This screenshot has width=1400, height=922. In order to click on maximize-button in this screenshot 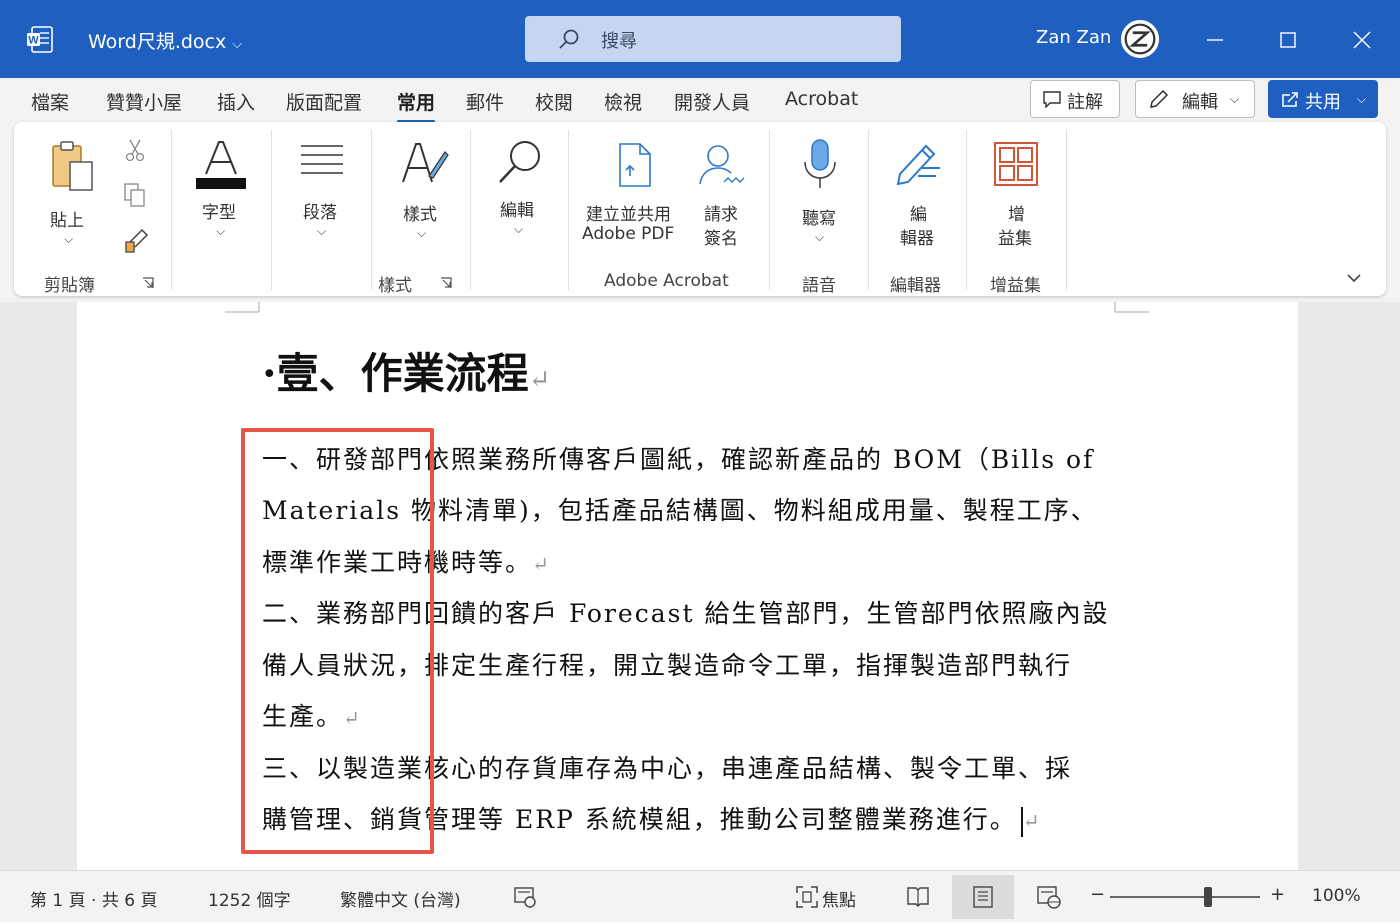, I will do `click(1288, 40)`.